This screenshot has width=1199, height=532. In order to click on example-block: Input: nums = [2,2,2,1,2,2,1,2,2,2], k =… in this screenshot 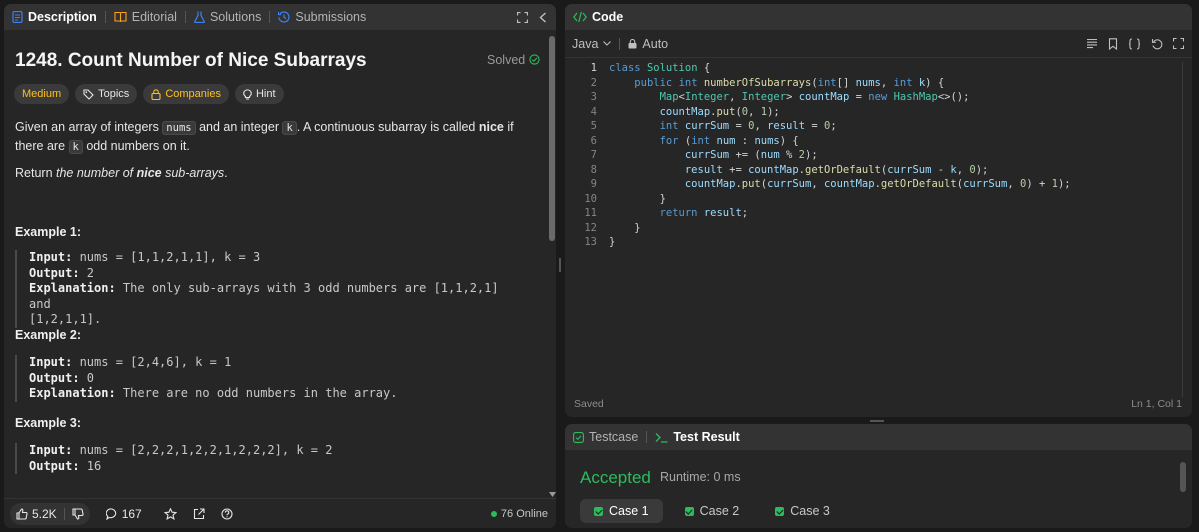, I will do `click(265, 458)`.